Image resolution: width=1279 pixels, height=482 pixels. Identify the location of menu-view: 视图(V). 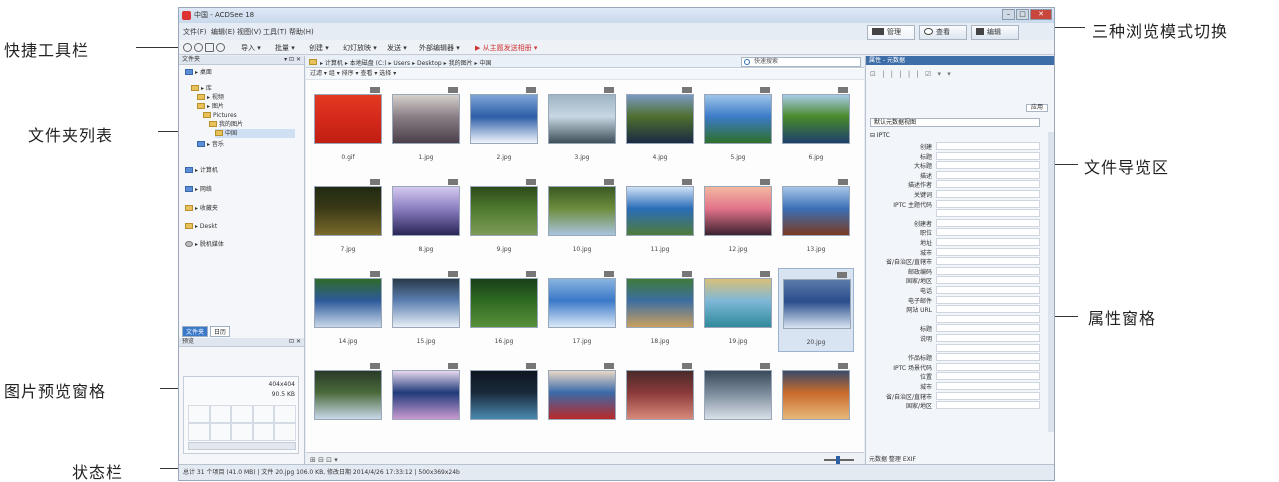
(249, 32).